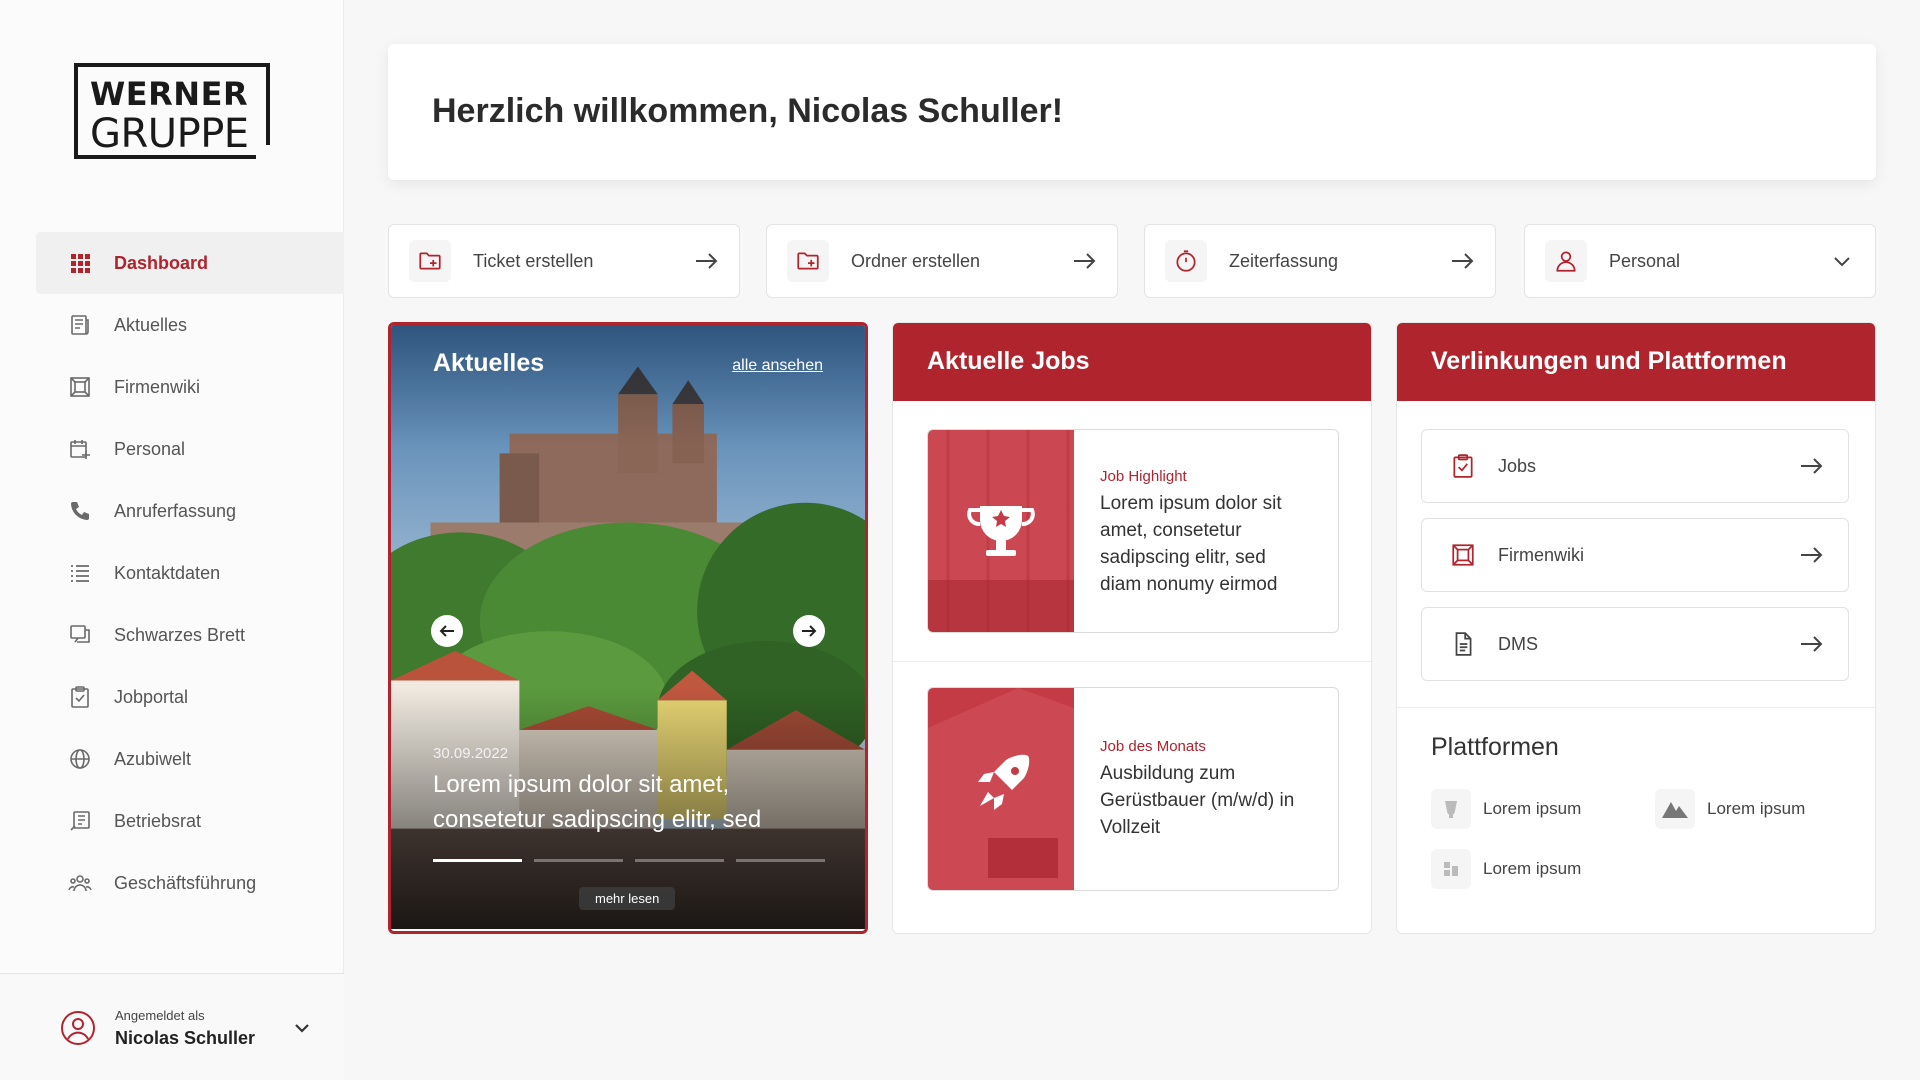 The height and width of the screenshot is (1080, 1920). I want to click on job-image, so click(1001, 531).